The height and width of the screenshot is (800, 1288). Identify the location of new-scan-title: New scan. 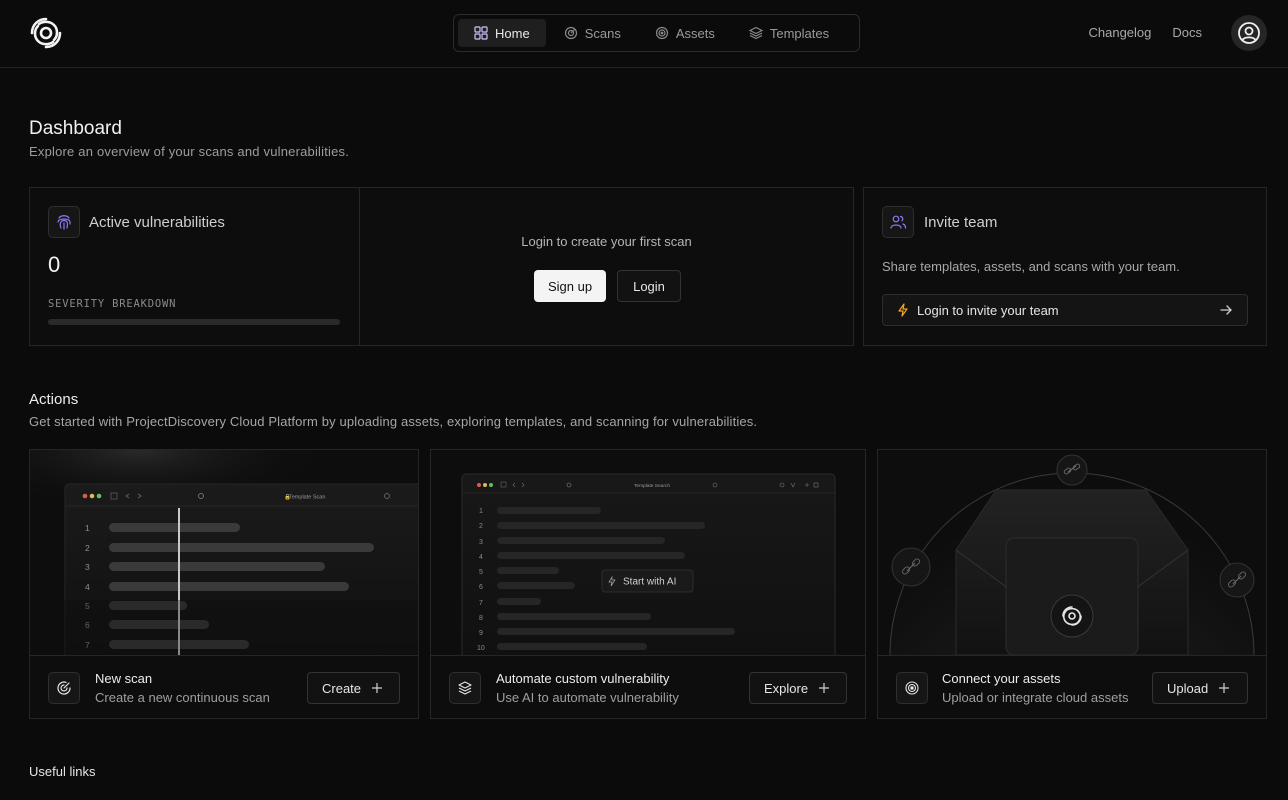
(124, 678).